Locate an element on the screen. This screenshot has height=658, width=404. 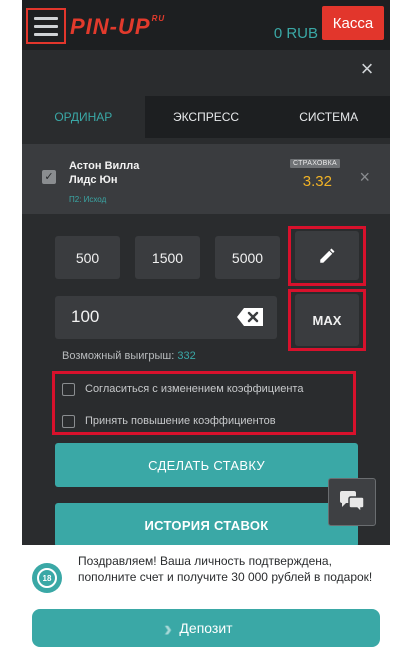
age-badge-text: 18 is located at coordinates (47, 578).